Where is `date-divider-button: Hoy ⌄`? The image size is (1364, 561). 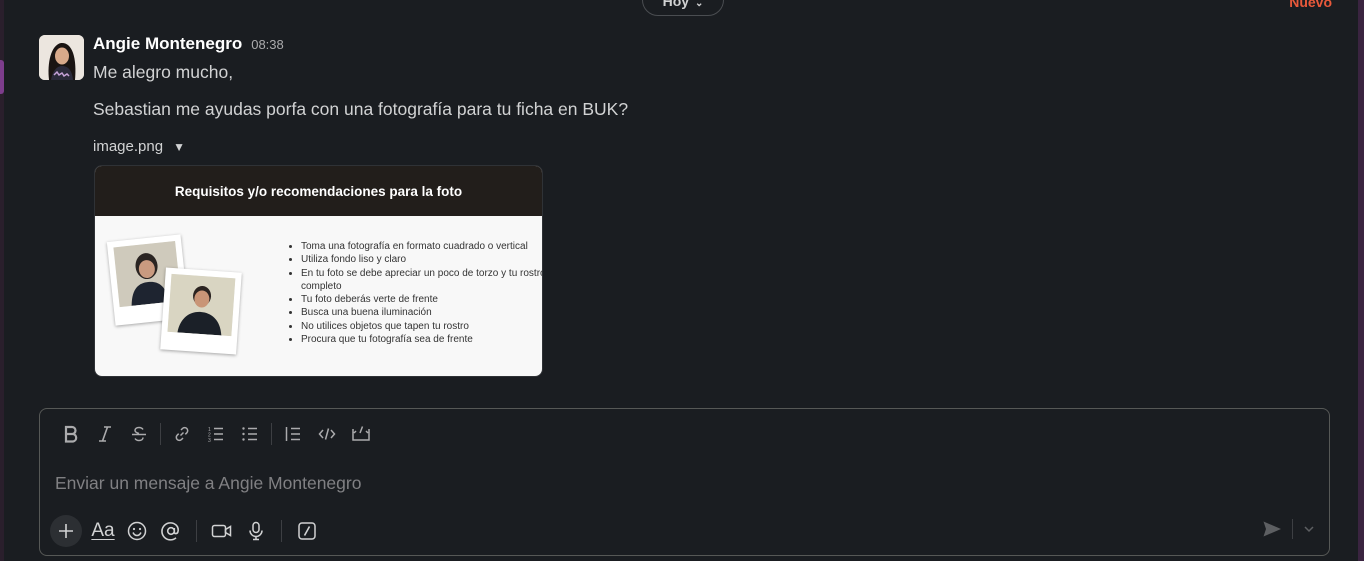
date-divider-button: Hoy ⌄ is located at coordinates (683, 8).